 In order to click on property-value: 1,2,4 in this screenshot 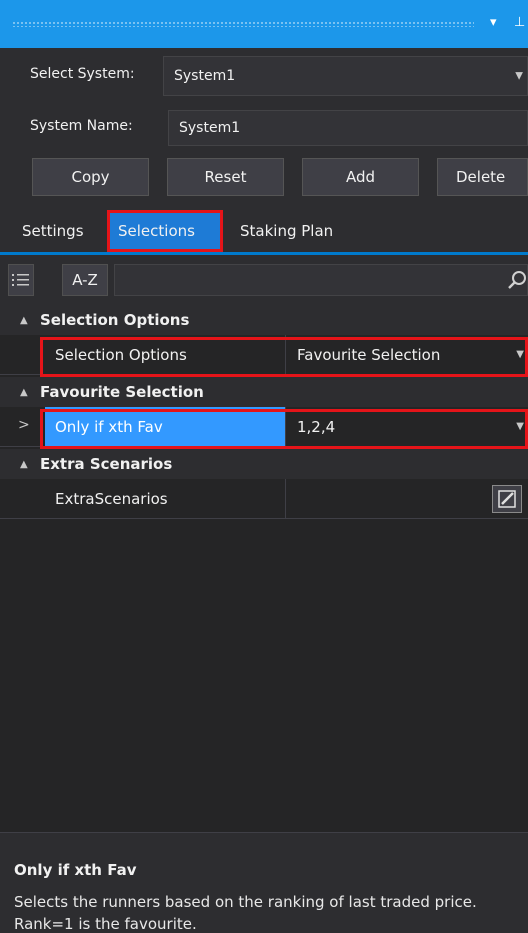, I will do `click(316, 427)`.